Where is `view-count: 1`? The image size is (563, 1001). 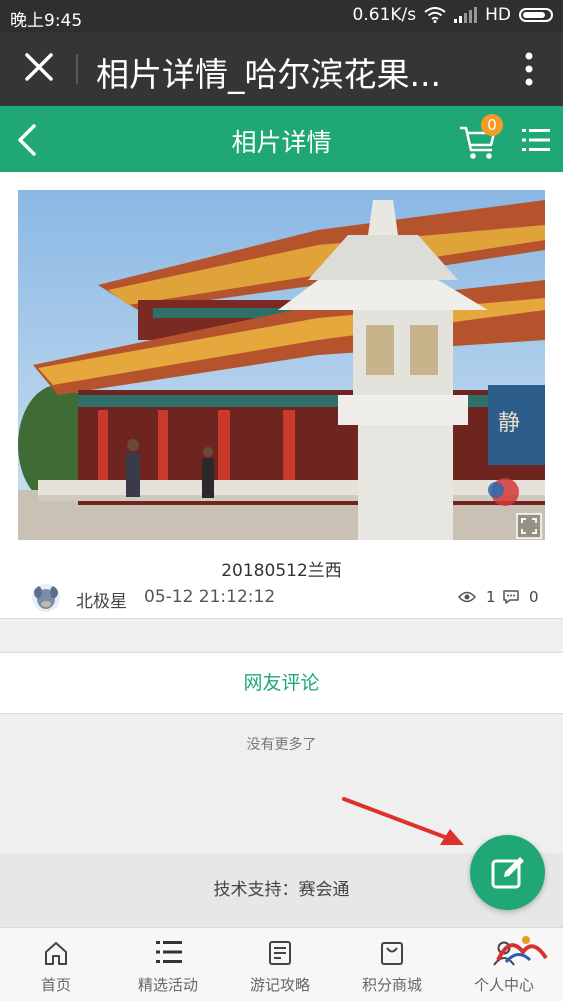 view-count: 1 is located at coordinates (491, 597).